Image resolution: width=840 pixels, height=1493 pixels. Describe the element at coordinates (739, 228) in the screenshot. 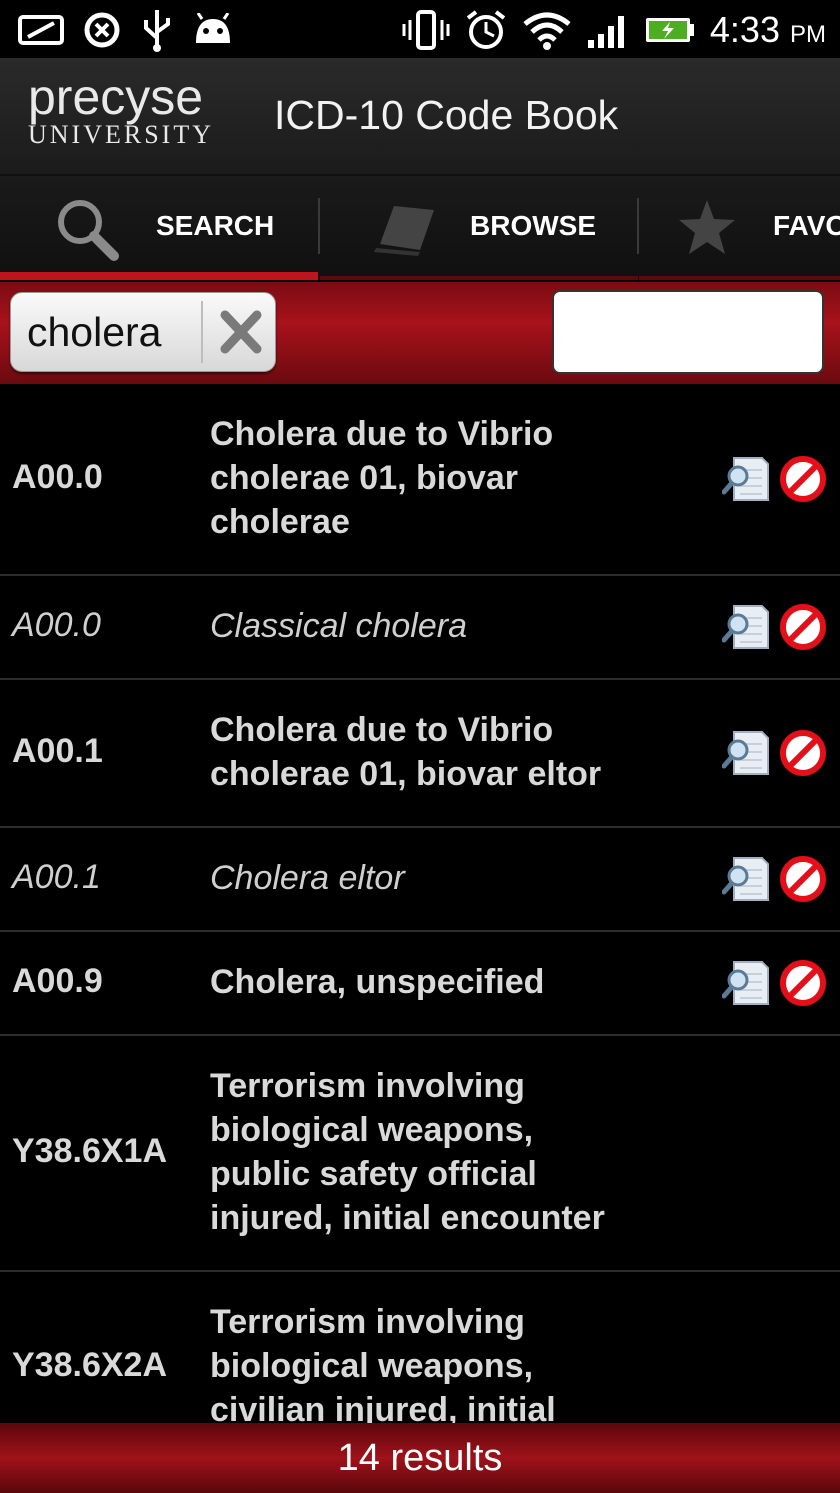

I see `tab-favorites: FAVO` at that location.